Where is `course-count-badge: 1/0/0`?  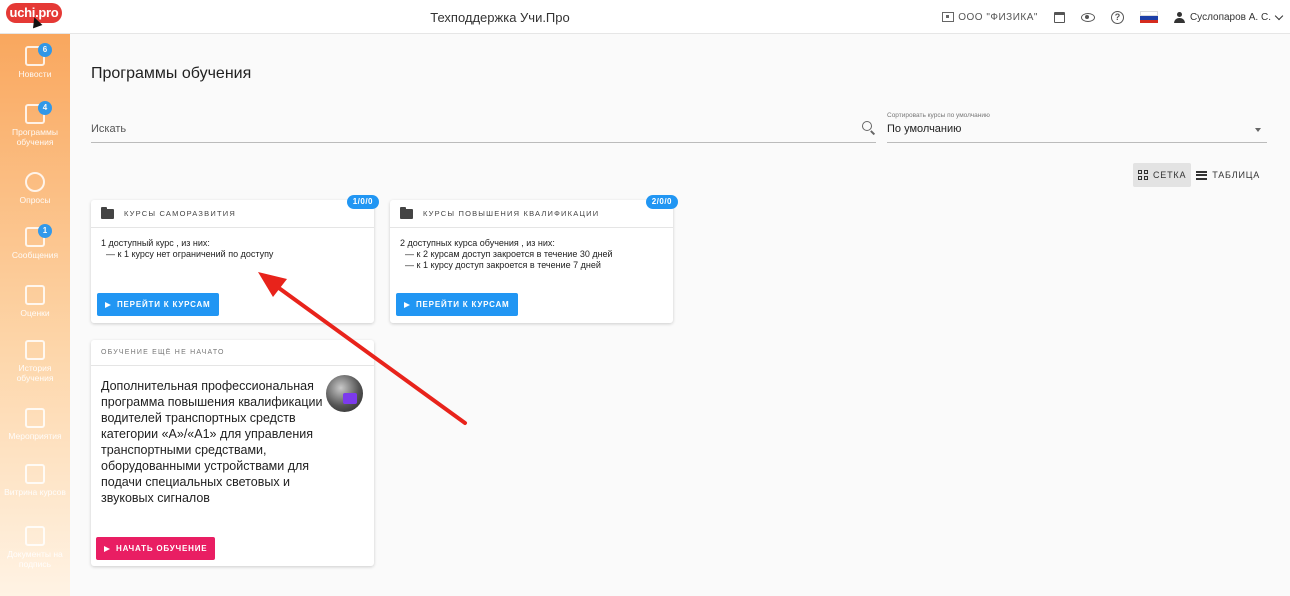
course-count-badge: 1/0/0 is located at coordinates (362, 202).